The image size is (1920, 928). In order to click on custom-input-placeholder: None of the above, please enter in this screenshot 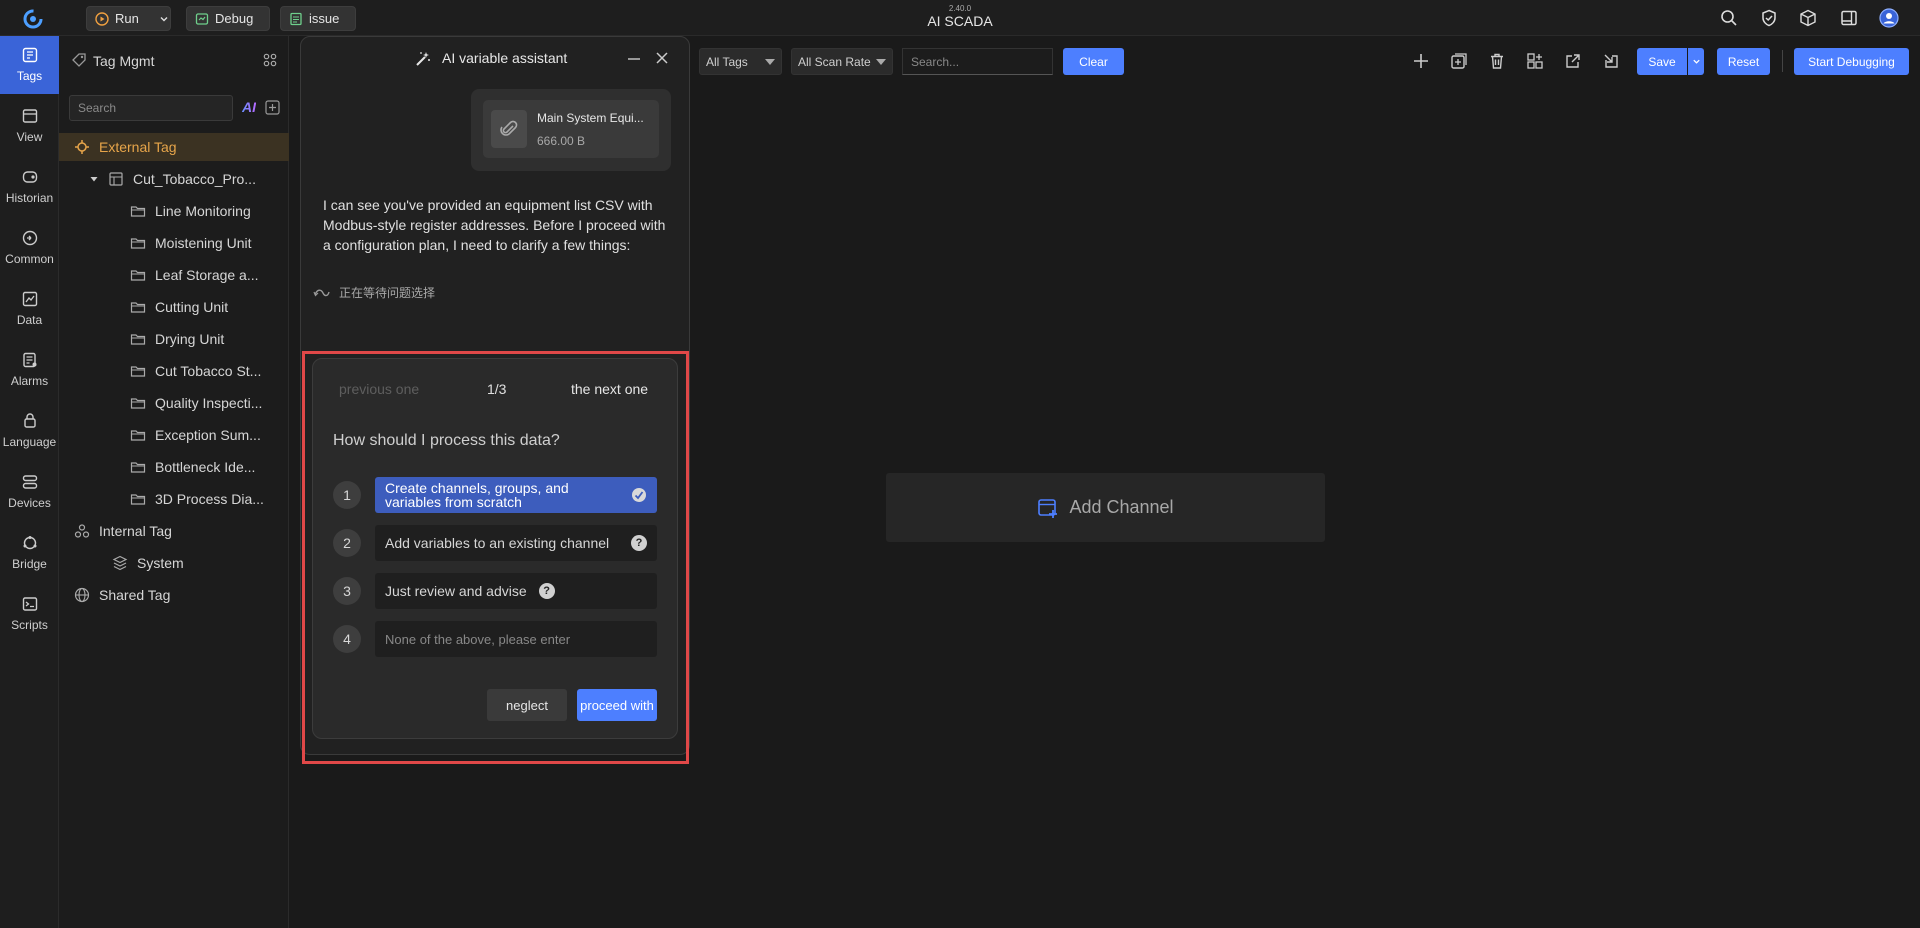, I will do `click(477, 639)`.